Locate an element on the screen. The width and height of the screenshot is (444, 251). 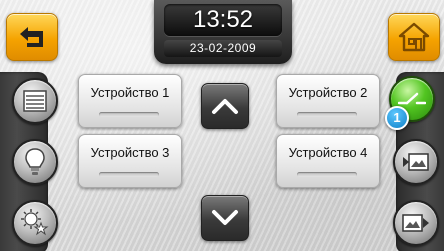
screen-forward-icon is located at coordinates (415, 223).